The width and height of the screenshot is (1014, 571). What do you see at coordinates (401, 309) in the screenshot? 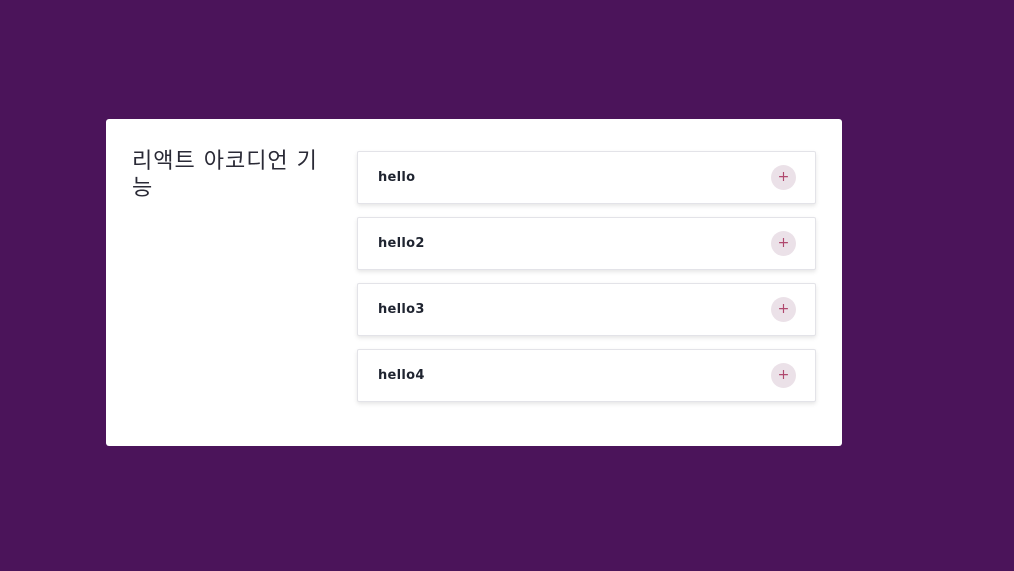
I see `accordion-item-label: hello3` at bounding box center [401, 309].